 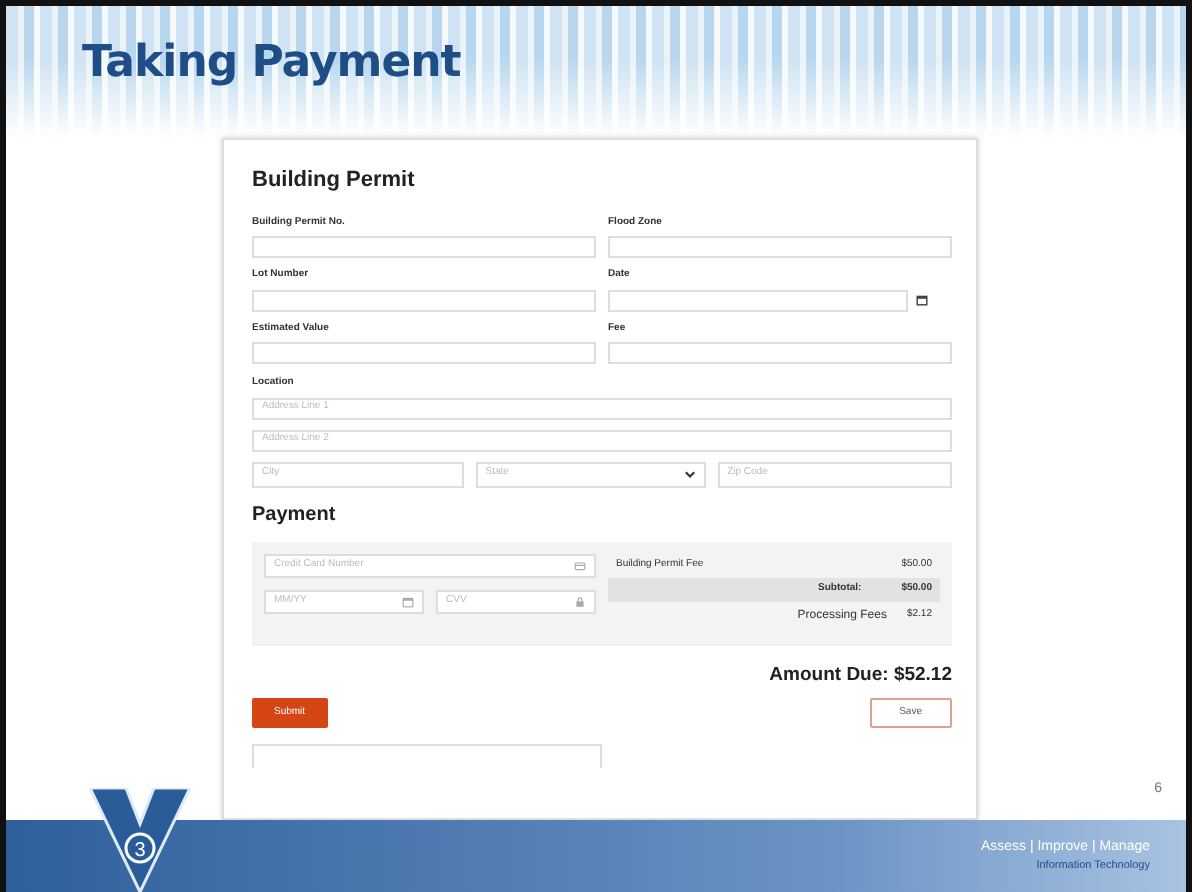 What do you see at coordinates (334, 181) in the screenshot?
I see `form-title: Building Permit` at bounding box center [334, 181].